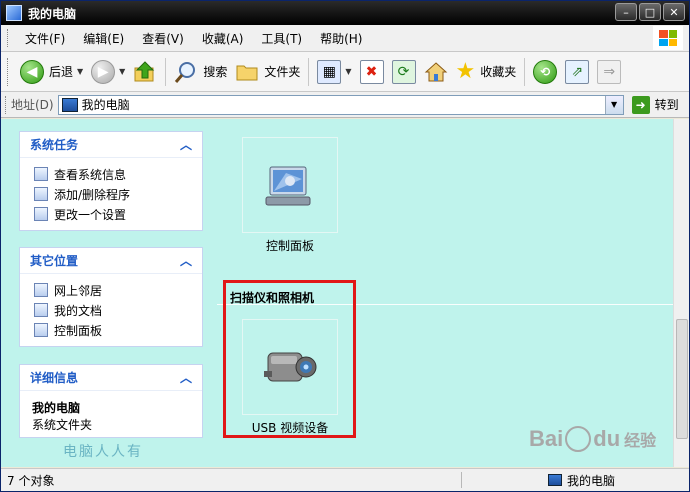  Describe the element at coordinates (105, 105) in the screenshot. I see `address-value: 我的电脑` at that location.